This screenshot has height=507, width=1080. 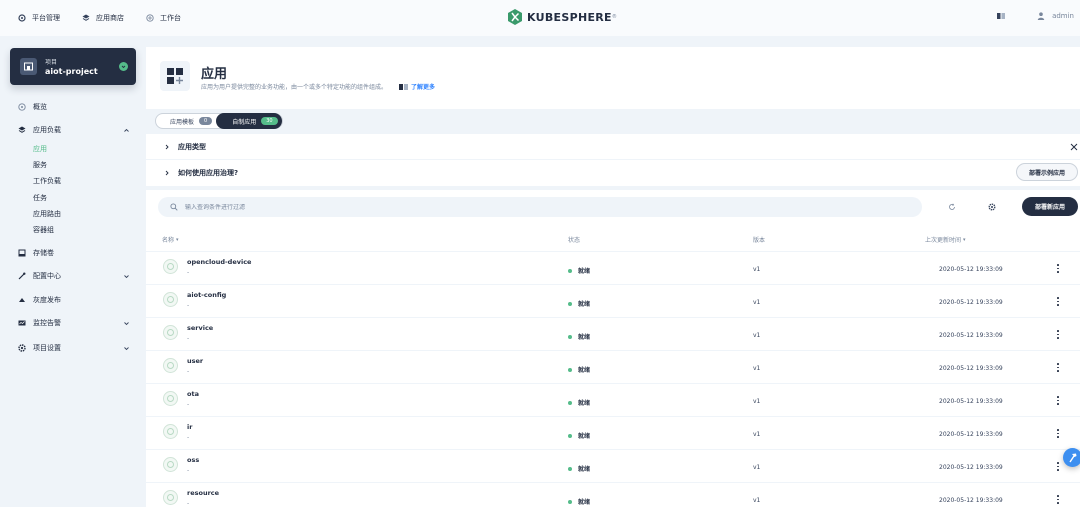 I want to click on table-row: ota - 就绪 v1 2020-05-12 19:33:09, so click(x=613, y=400).